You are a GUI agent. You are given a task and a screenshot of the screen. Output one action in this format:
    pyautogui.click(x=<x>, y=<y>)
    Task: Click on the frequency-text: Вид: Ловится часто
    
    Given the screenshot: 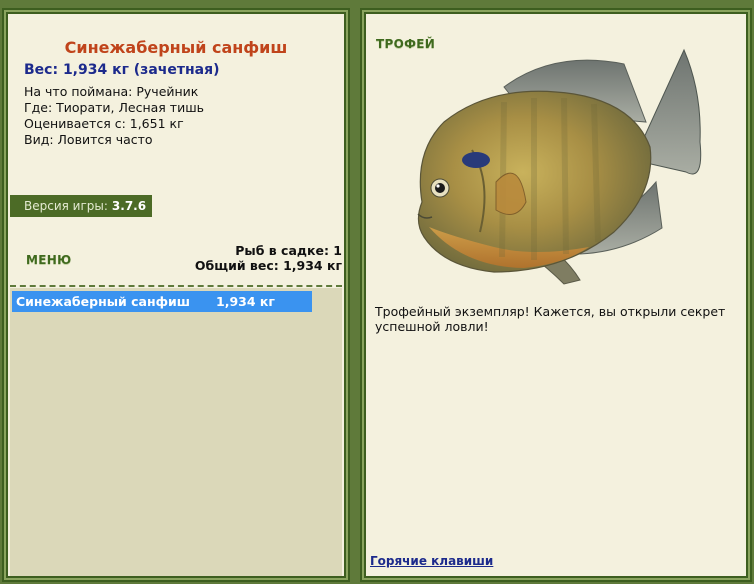 What is the action you would take?
    pyautogui.click(x=88, y=139)
    